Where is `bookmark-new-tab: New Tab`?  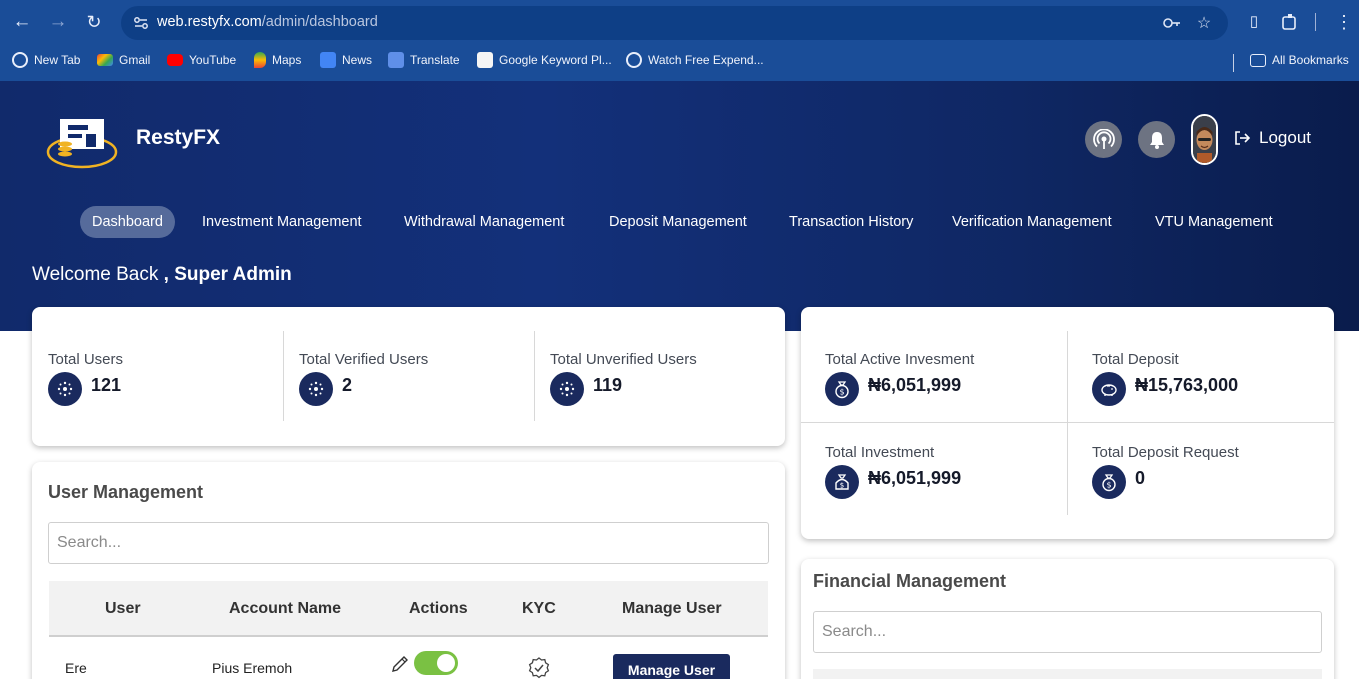 bookmark-new-tab: New Tab is located at coordinates (46, 60).